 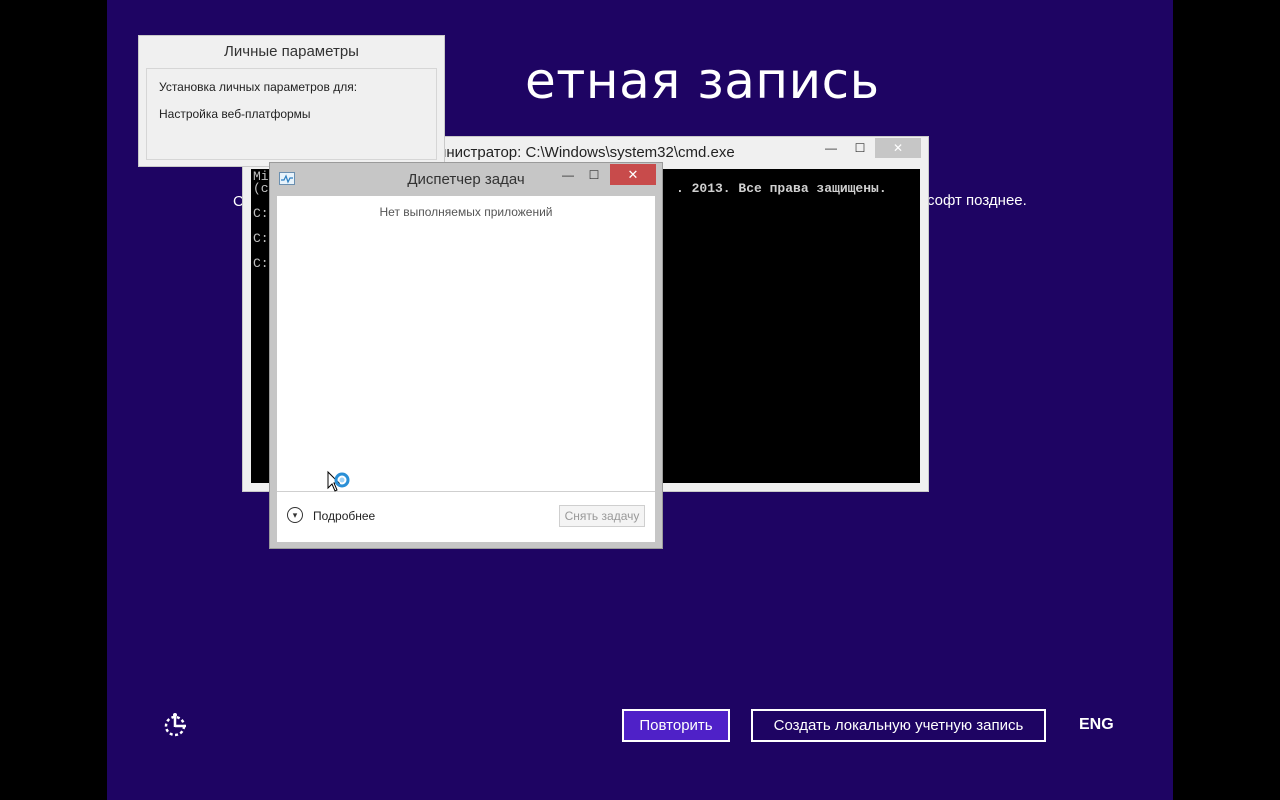 What do you see at coordinates (860, 148) in the screenshot?
I see `cmd-maximize-button: ☐` at bounding box center [860, 148].